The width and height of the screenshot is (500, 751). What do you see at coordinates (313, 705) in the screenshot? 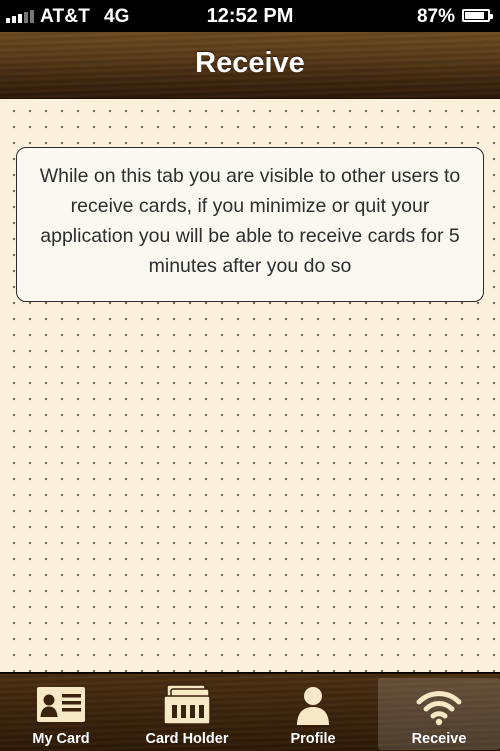
I see `person-icon` at bounding box center [313, 705].